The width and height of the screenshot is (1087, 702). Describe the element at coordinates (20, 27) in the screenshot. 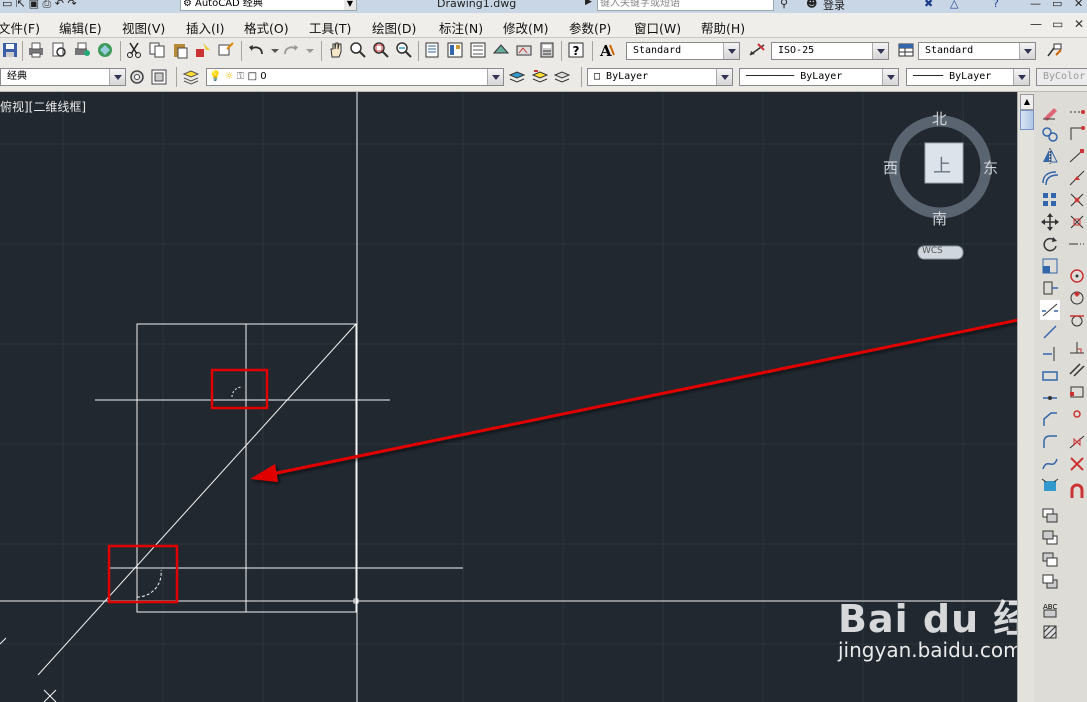

I see `menu-file: 文件(F)` at that location.